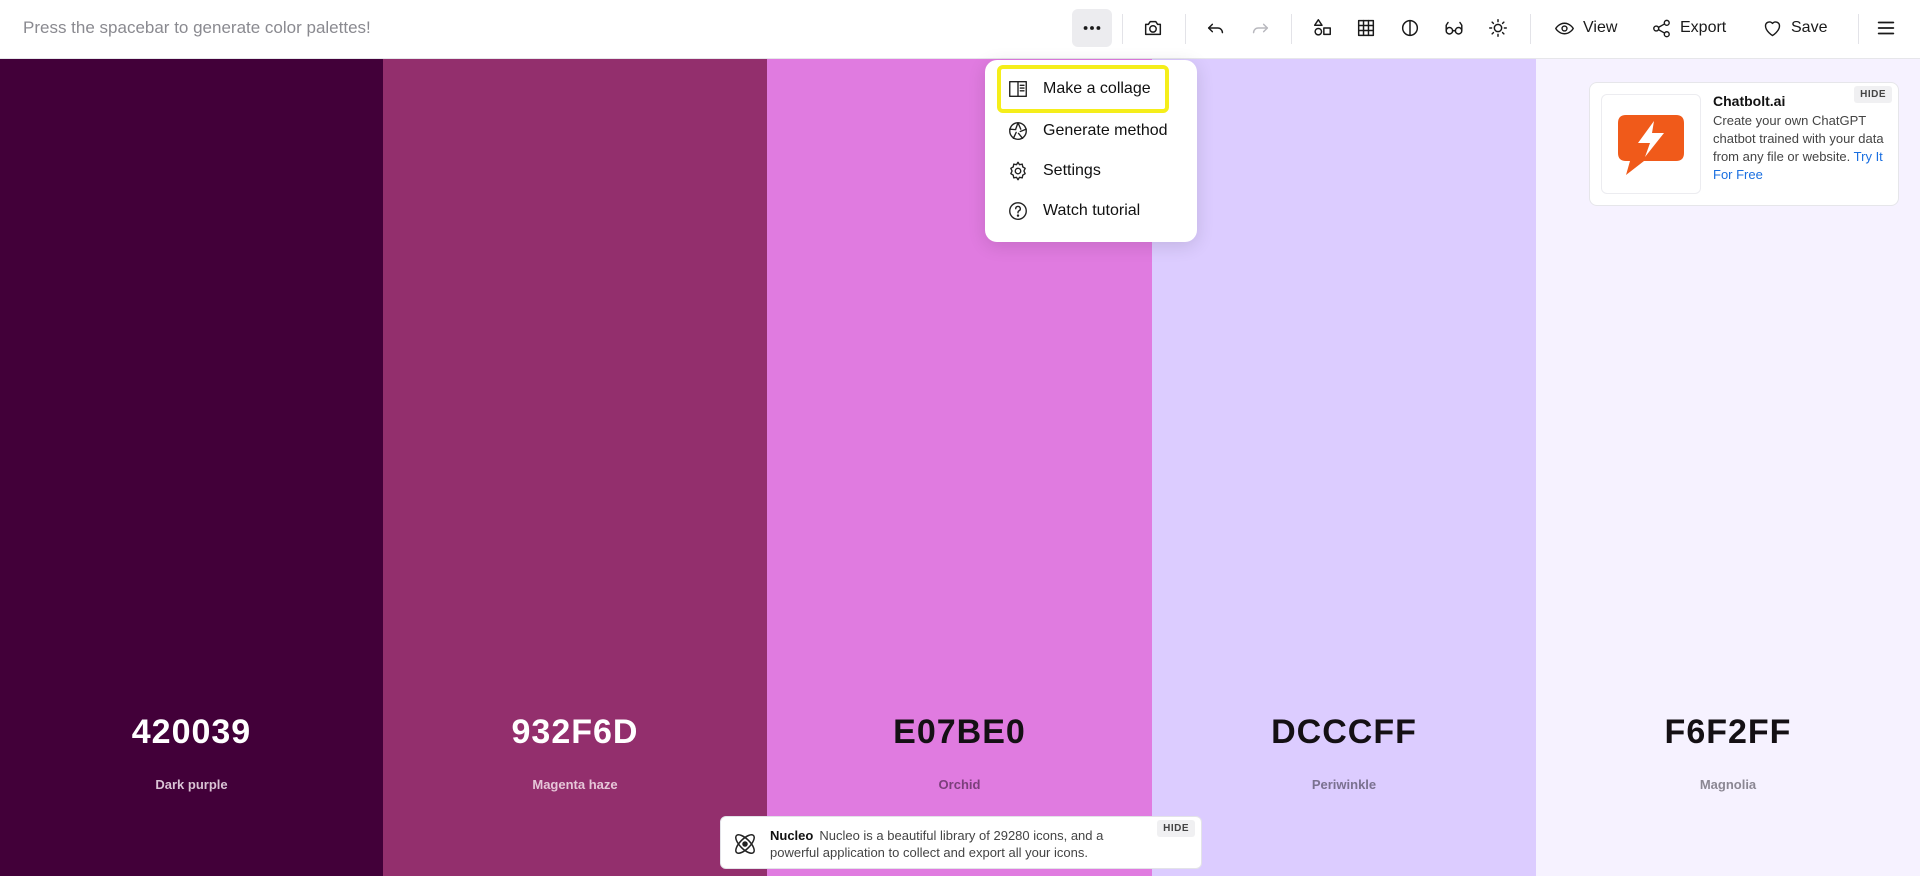 The image size is (1920, 876). Describe the element at coordinates (575, 784) in the screenshot. I see `color-name: Magenta haze` at that location.